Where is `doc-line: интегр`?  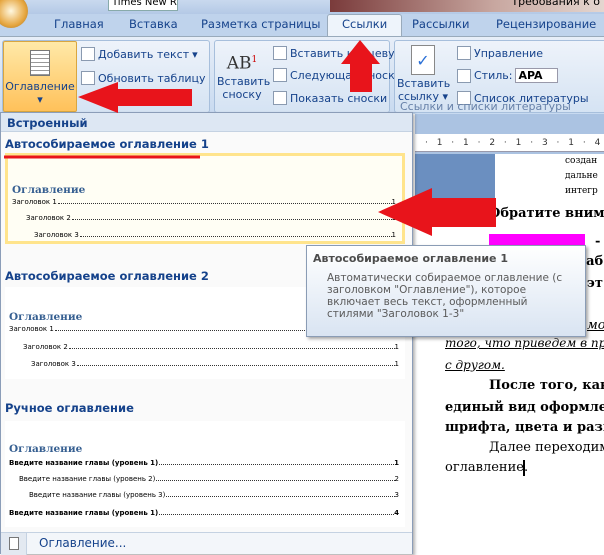 doc-line: интегр is located at coordinates (581, 191).